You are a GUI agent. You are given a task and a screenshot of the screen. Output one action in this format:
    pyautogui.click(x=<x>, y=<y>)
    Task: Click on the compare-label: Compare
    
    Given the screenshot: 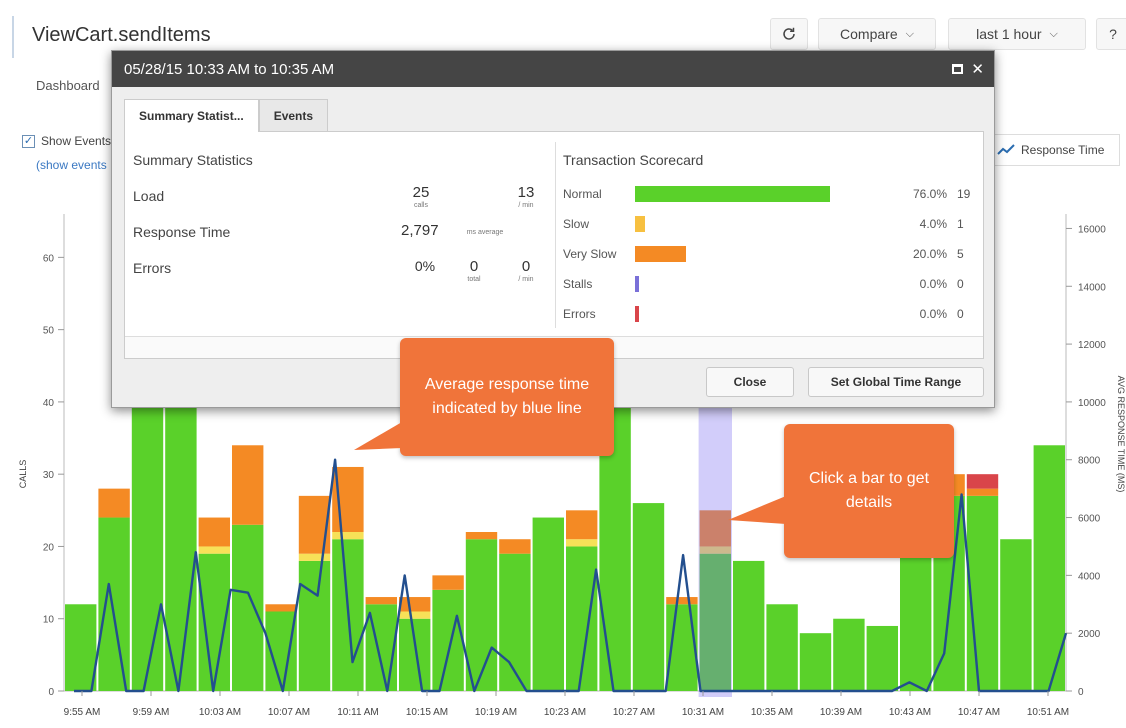 What is the action you would take?
    pyautogui.click(x=869, y=34)
    